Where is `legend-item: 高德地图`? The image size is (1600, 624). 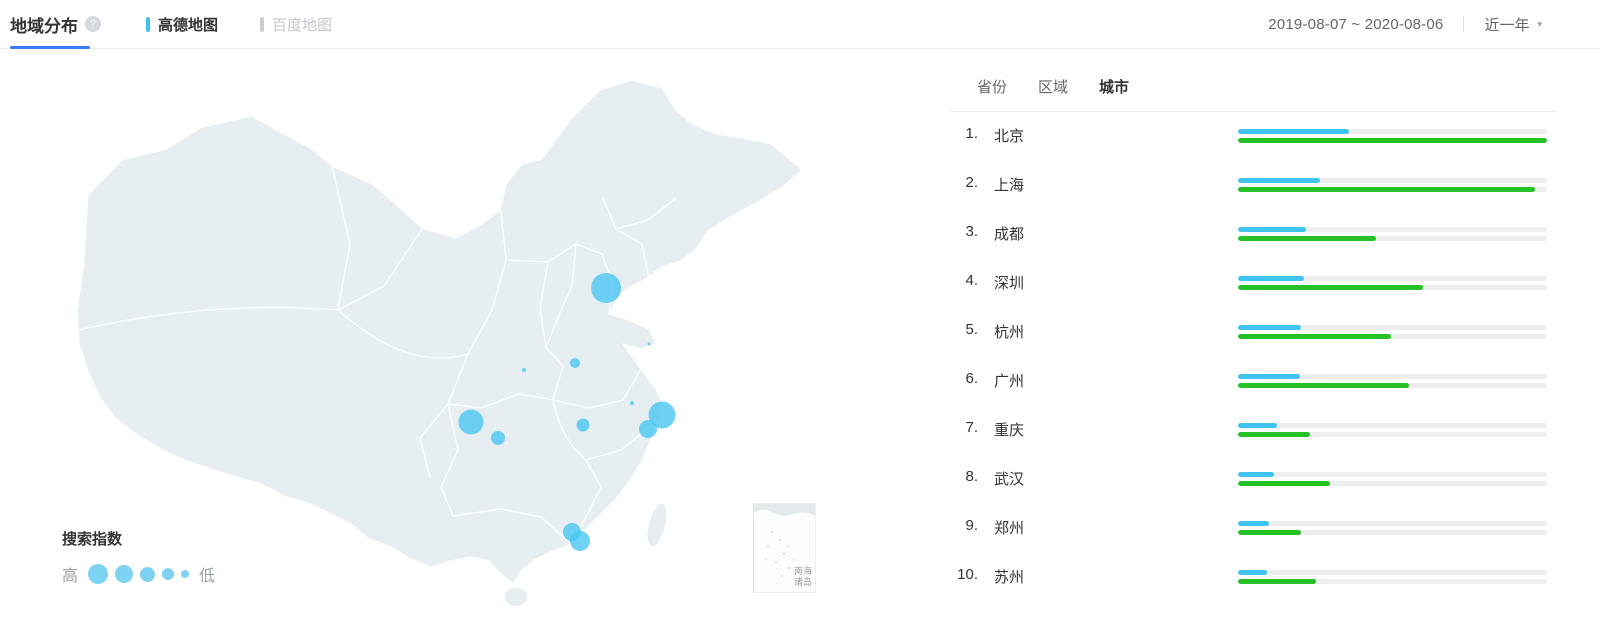 legend-item: 高德地图 is located at coordinates (182, 24).